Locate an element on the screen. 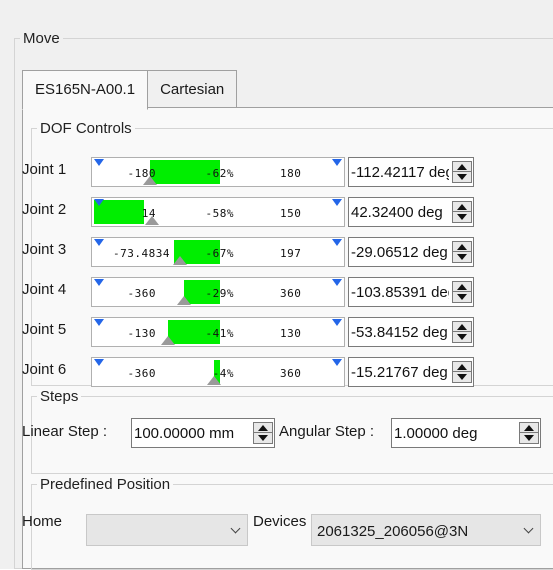 The image size is (553, 570). angular-step-field is located at coordinates (466, 433).